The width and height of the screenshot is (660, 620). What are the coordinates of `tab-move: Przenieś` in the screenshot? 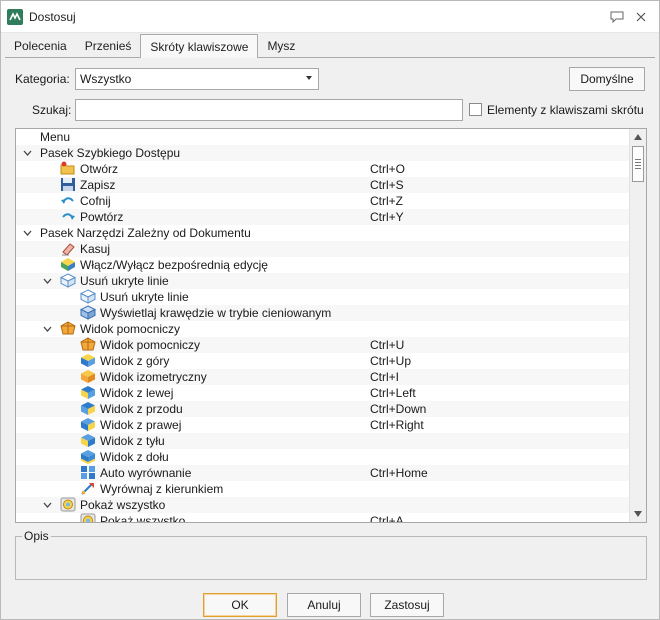 It's located at (108, 46).